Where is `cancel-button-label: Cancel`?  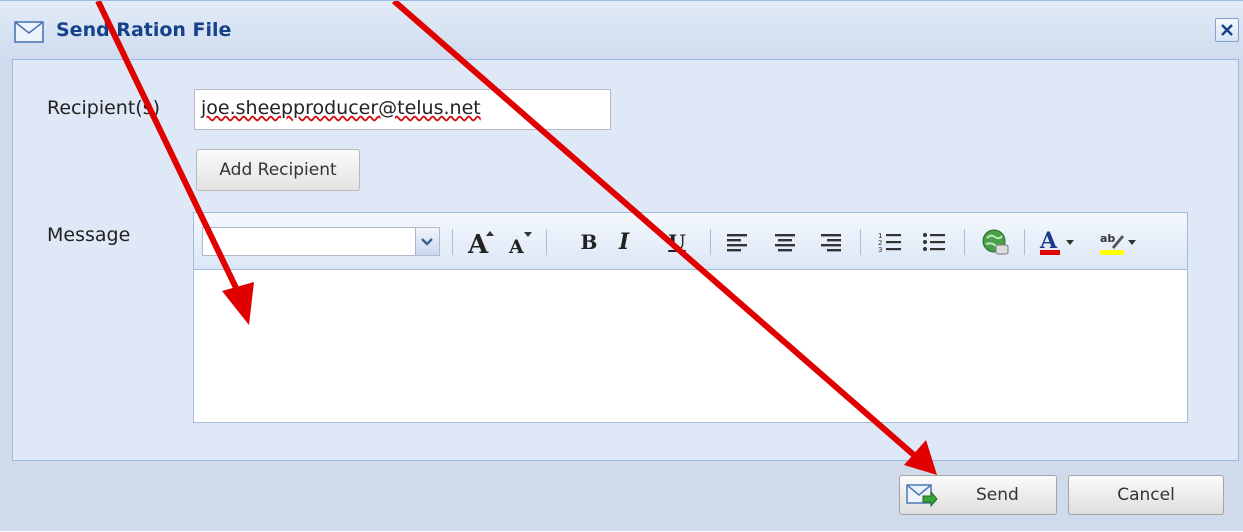
cancel-button-label: Cancel is located at coordinates (1146, 495).